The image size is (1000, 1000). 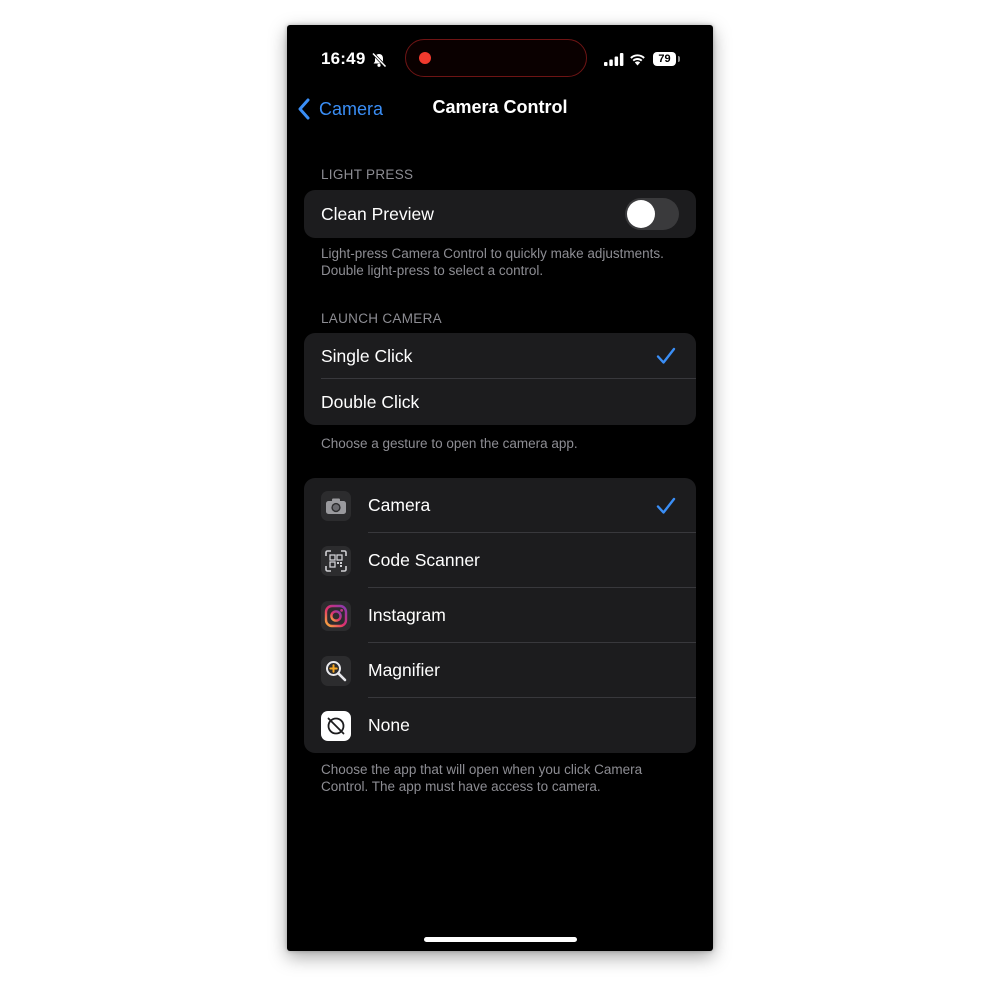 What do you see at coordinates (389, 725) in the screenshot?
I see `app-label: None` at bounding box center [389, 725].